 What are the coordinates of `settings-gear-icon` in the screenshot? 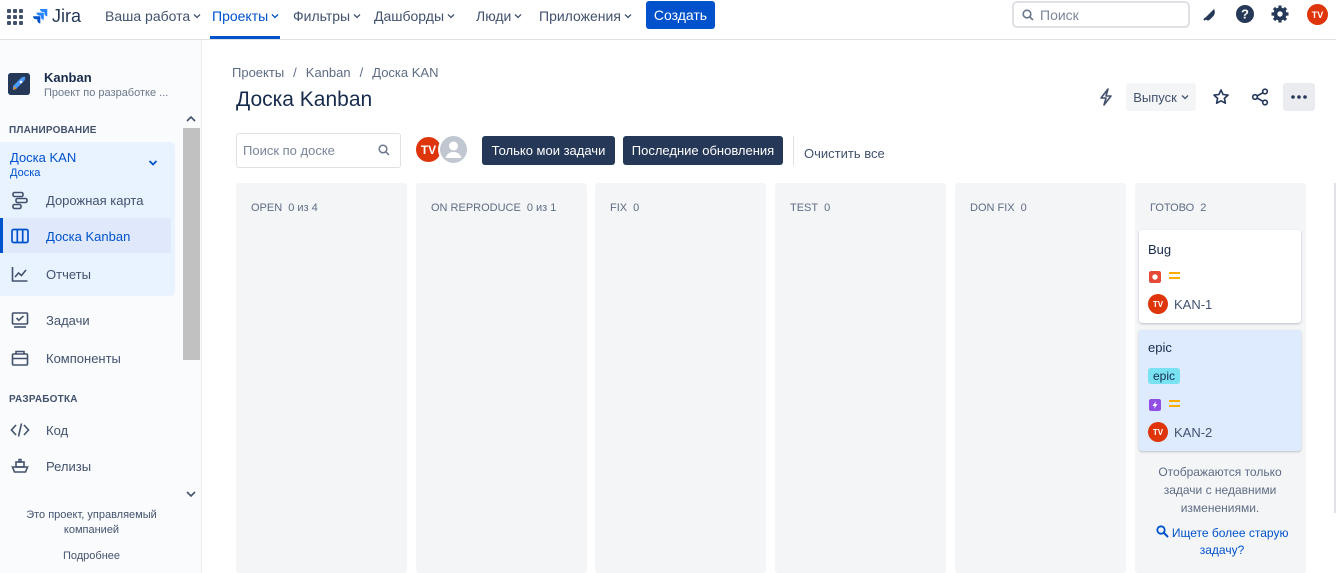 It's located at (1280, 14).